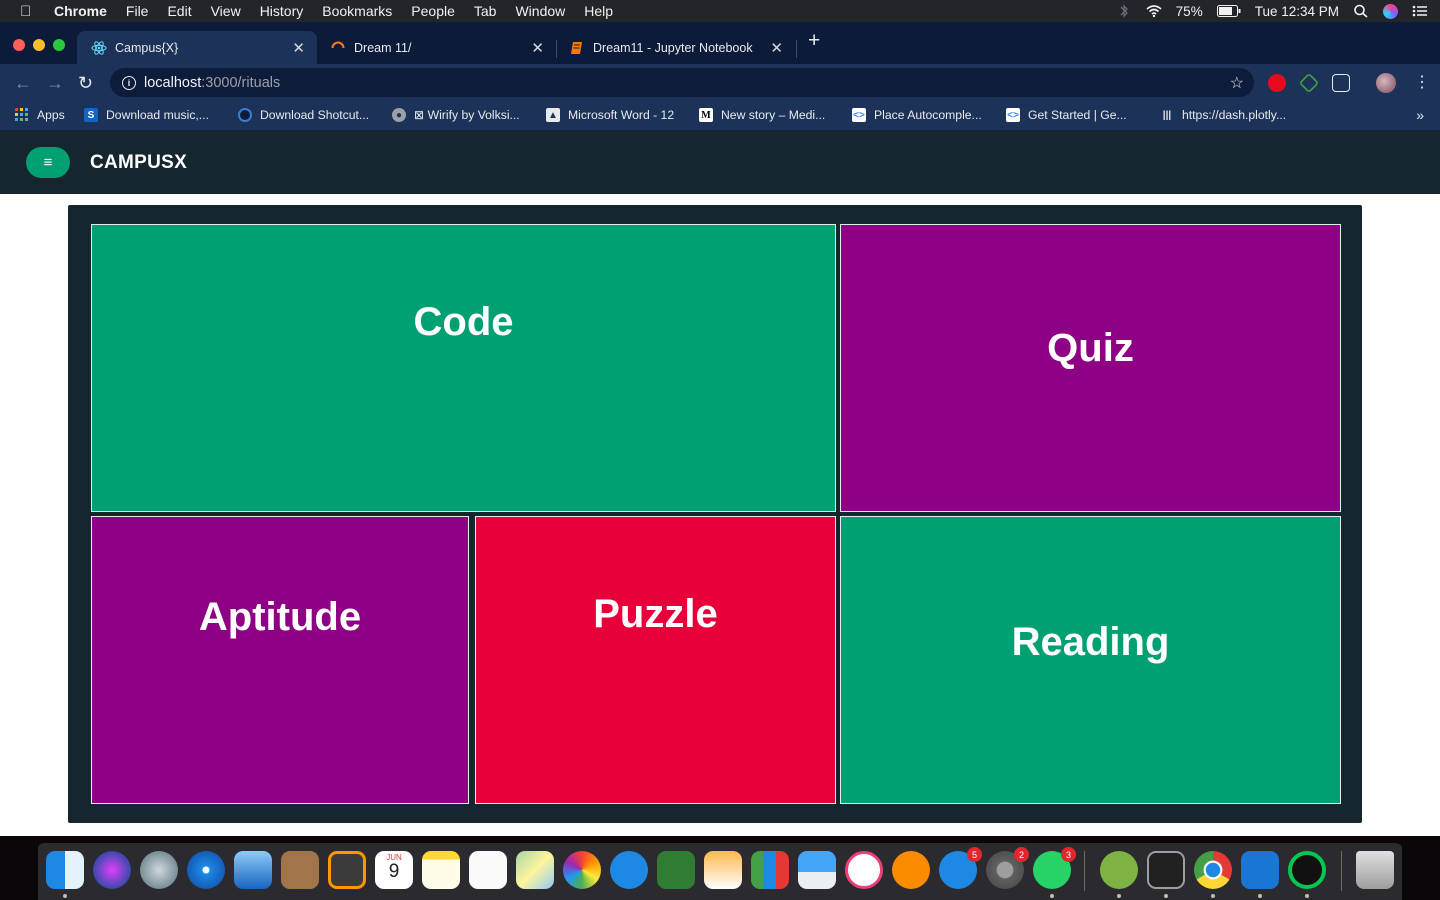 This screenshot has width=1440, height=900. Describe the element at coordinates (21, 114) in the screenshot. I see `apps-grid-icon` at that location.